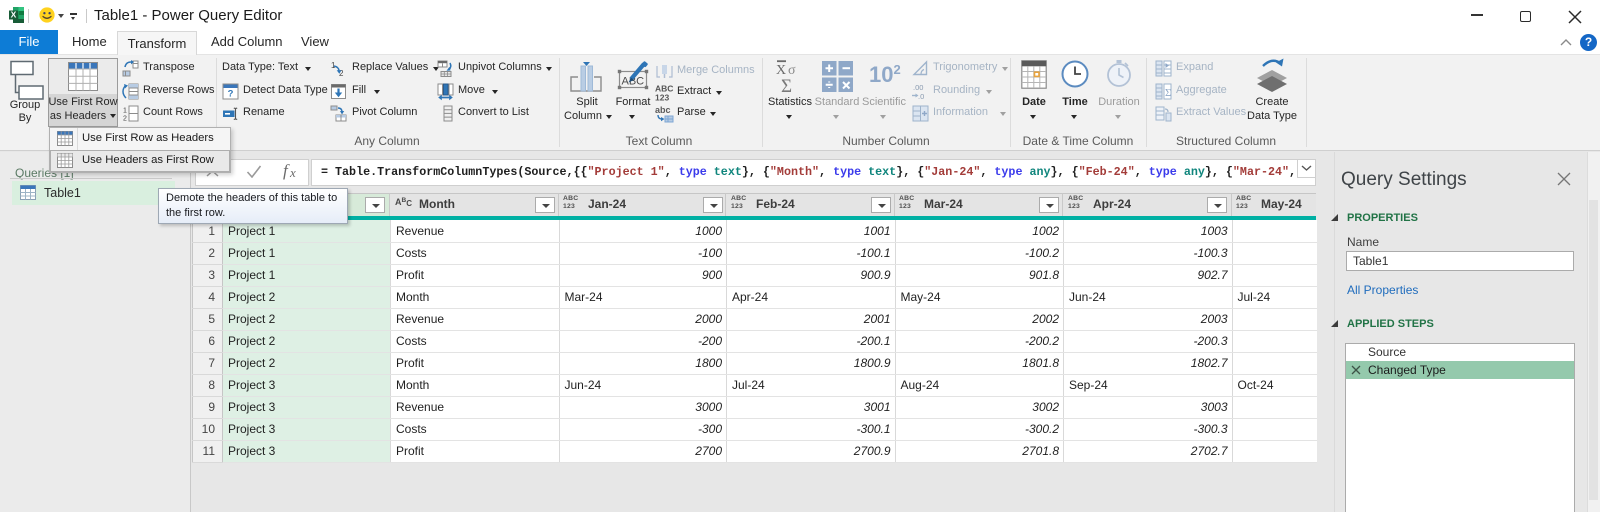 The width and height of the screenshot is (1600, 512). What do you see at coordinates (14, 15) in the screenshot?
I see `svg-text: X` at bounding box center [14, 15].